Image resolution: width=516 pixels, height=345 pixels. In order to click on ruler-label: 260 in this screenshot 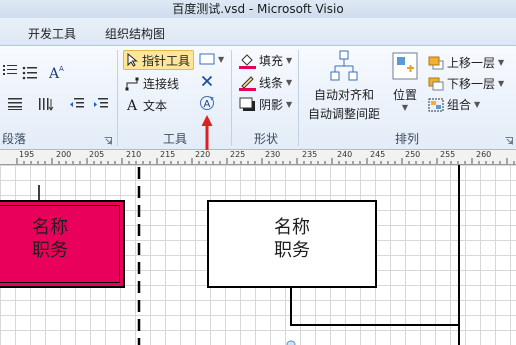, I will do `click(484, 154)`.